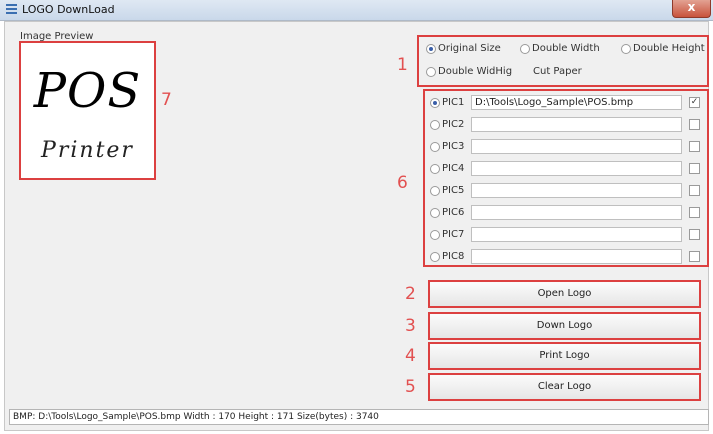 This screenshot has width=713, height=434. Describe the element at coordinates (691, 9) in the screenshot. I see `close-button: x` at that location.